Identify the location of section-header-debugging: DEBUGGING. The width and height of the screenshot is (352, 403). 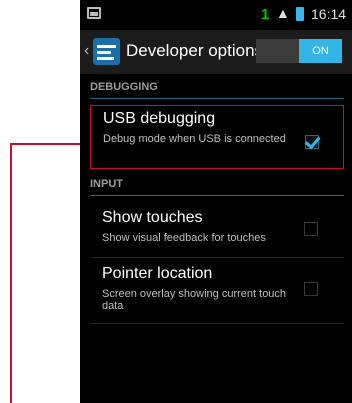
(124, 87).